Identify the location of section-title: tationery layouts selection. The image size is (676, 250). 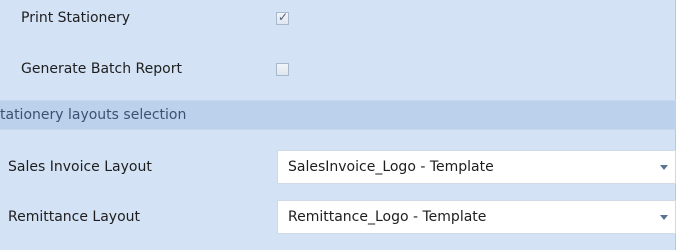
(93, 115).